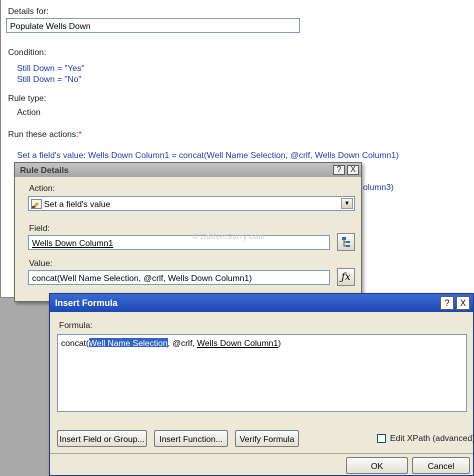 The height and width of the screenshot is (476, 474). I want to click on field-tree-icon, so click(345, 242).